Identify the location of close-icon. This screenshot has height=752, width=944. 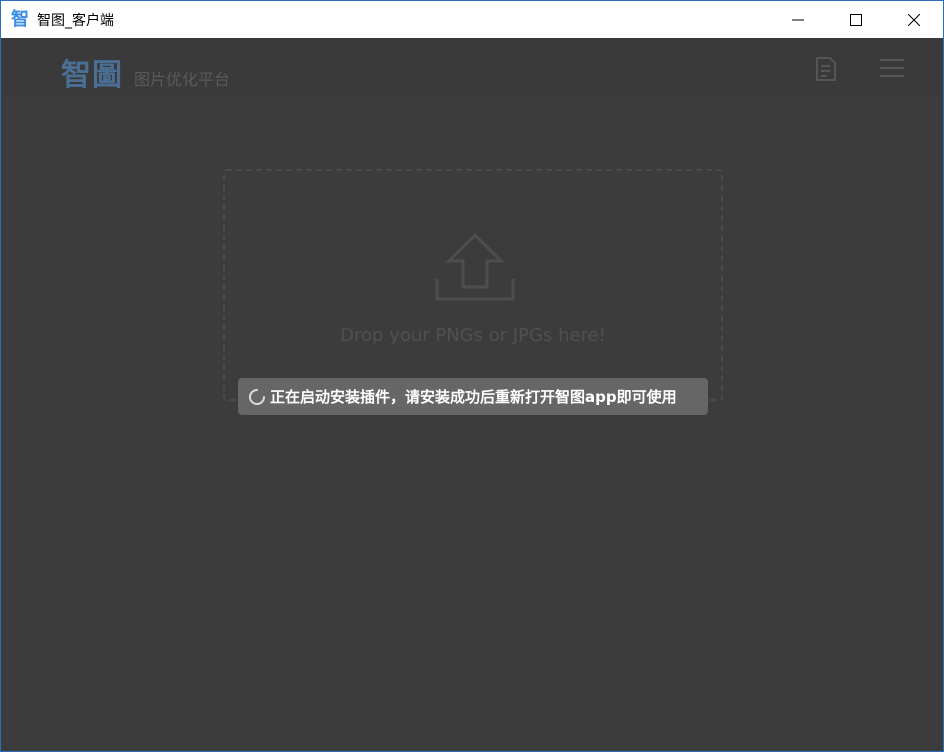
(914, 19).